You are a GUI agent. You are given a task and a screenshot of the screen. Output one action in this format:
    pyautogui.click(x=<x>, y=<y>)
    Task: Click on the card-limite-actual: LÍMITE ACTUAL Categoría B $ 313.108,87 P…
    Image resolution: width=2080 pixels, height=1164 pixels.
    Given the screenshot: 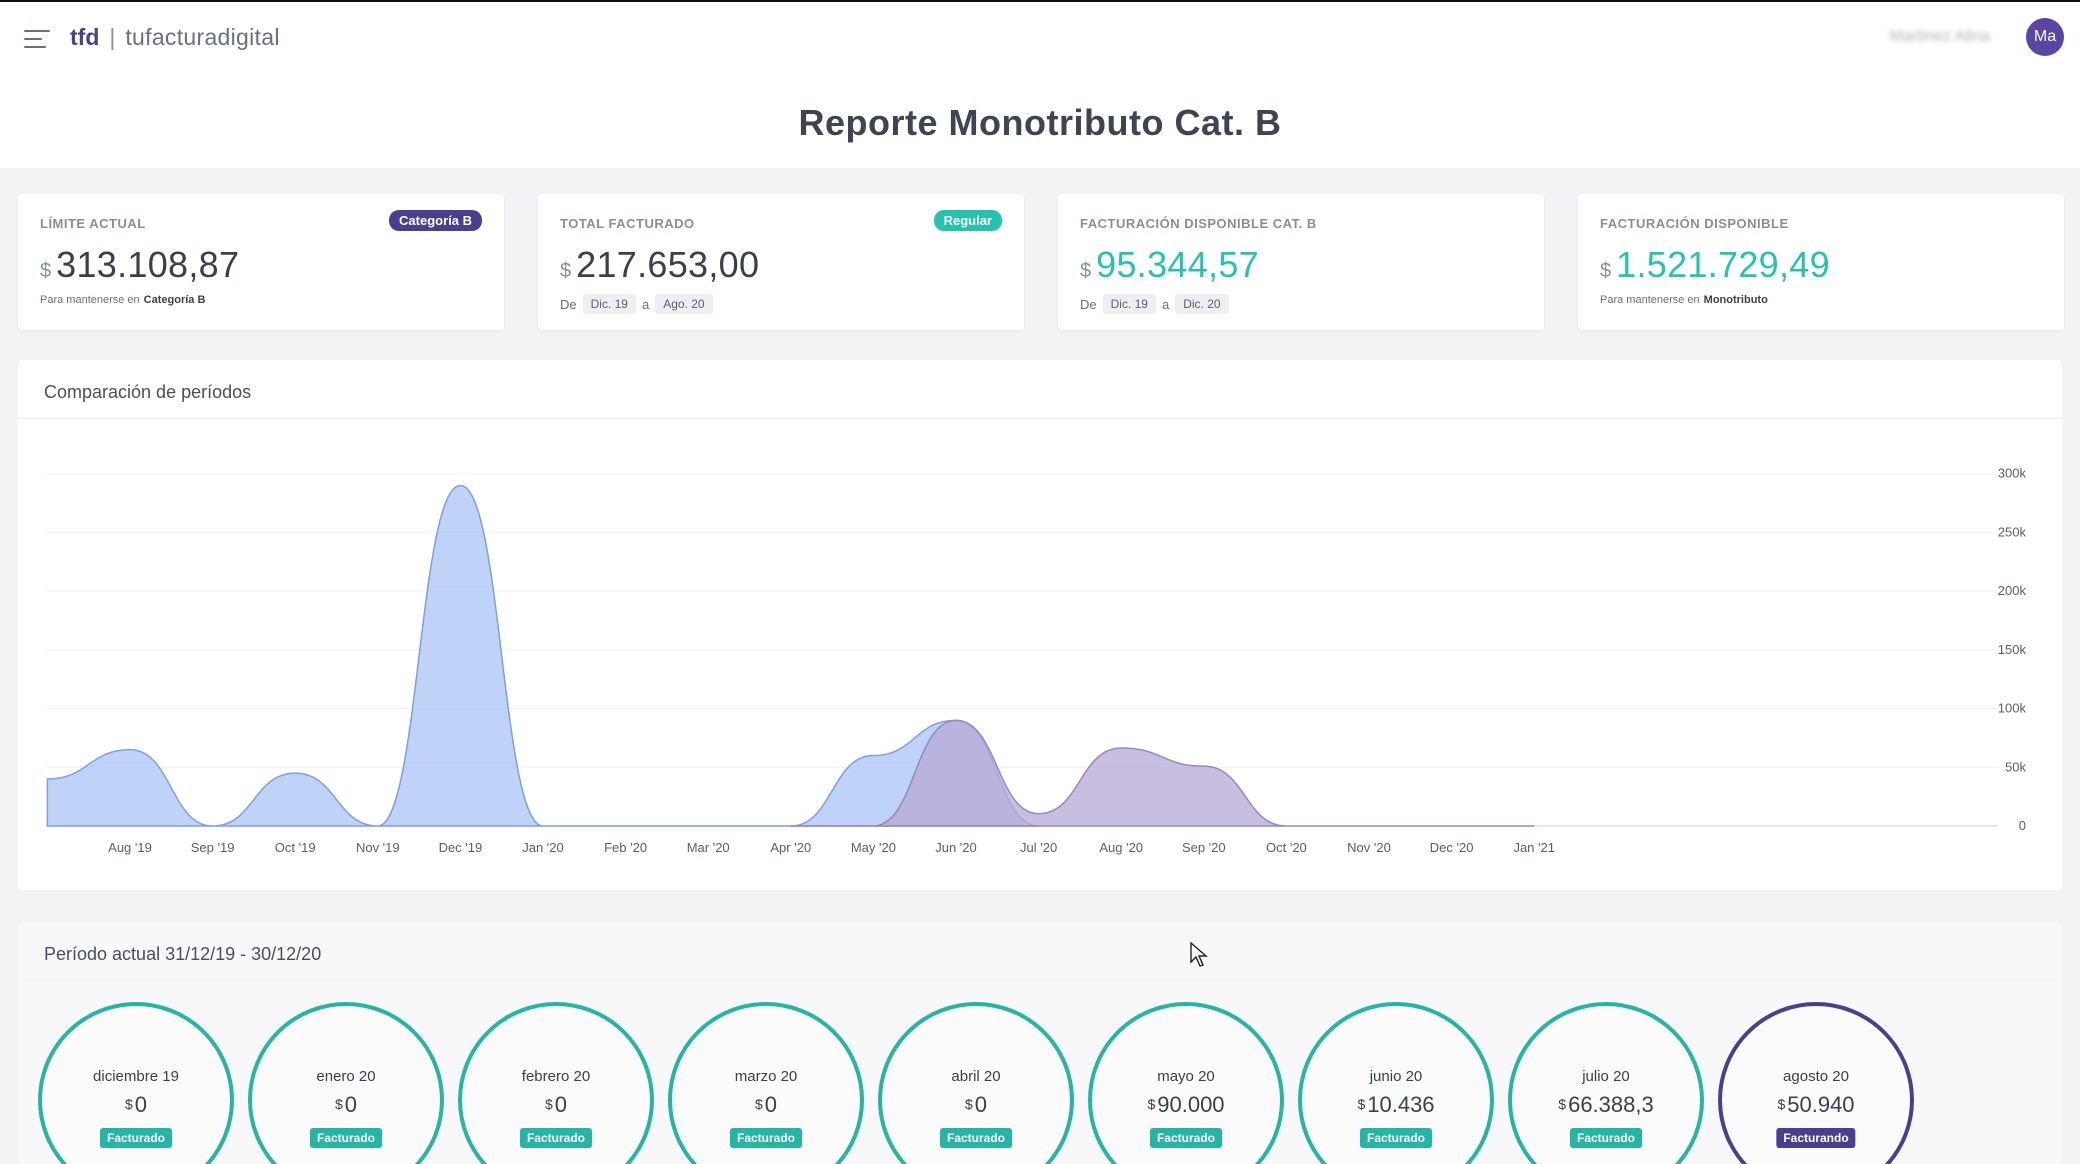 What is the action you would take?
    pyautogui.click(x=261, y=262)
    